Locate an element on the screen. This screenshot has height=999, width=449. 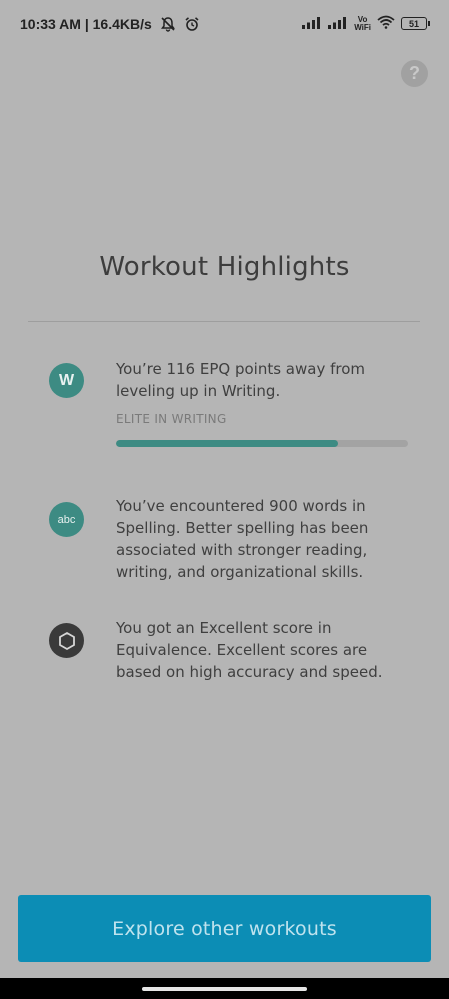
level-progress-bar is located at coordinates (262, 443).